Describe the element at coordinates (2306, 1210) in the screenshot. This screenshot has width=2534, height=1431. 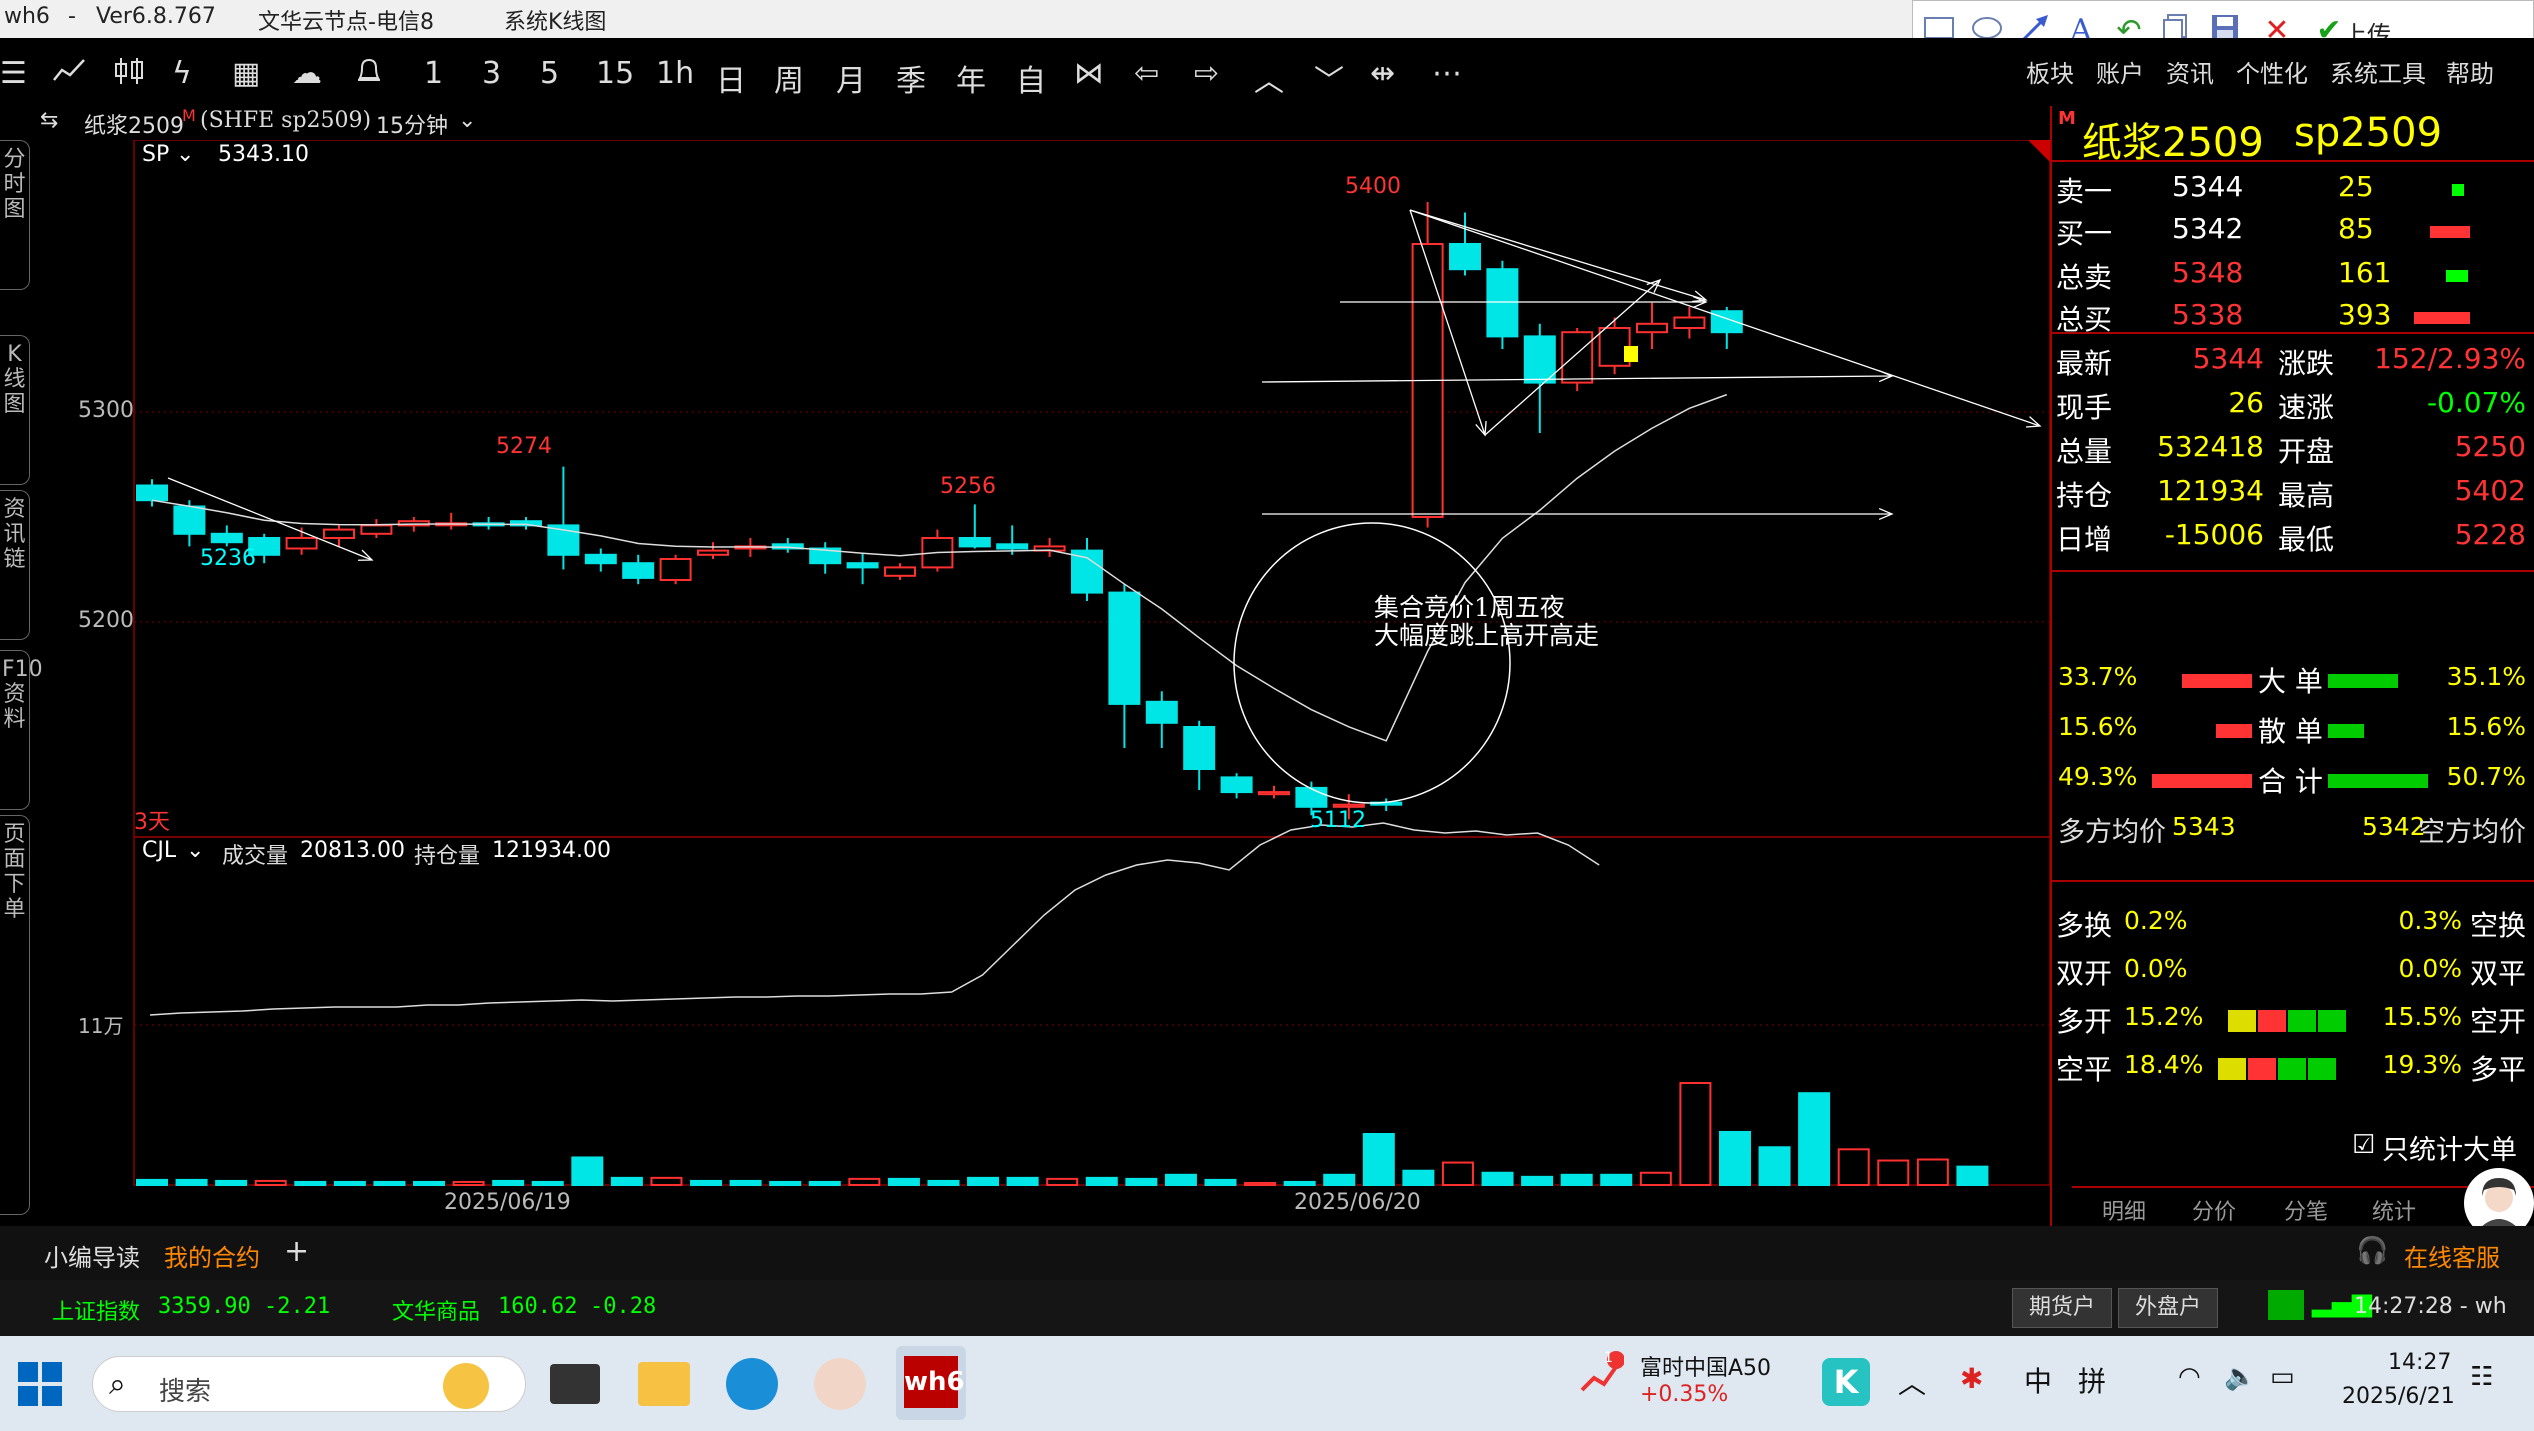
I see `tab-ticks: 分笔` at that location.